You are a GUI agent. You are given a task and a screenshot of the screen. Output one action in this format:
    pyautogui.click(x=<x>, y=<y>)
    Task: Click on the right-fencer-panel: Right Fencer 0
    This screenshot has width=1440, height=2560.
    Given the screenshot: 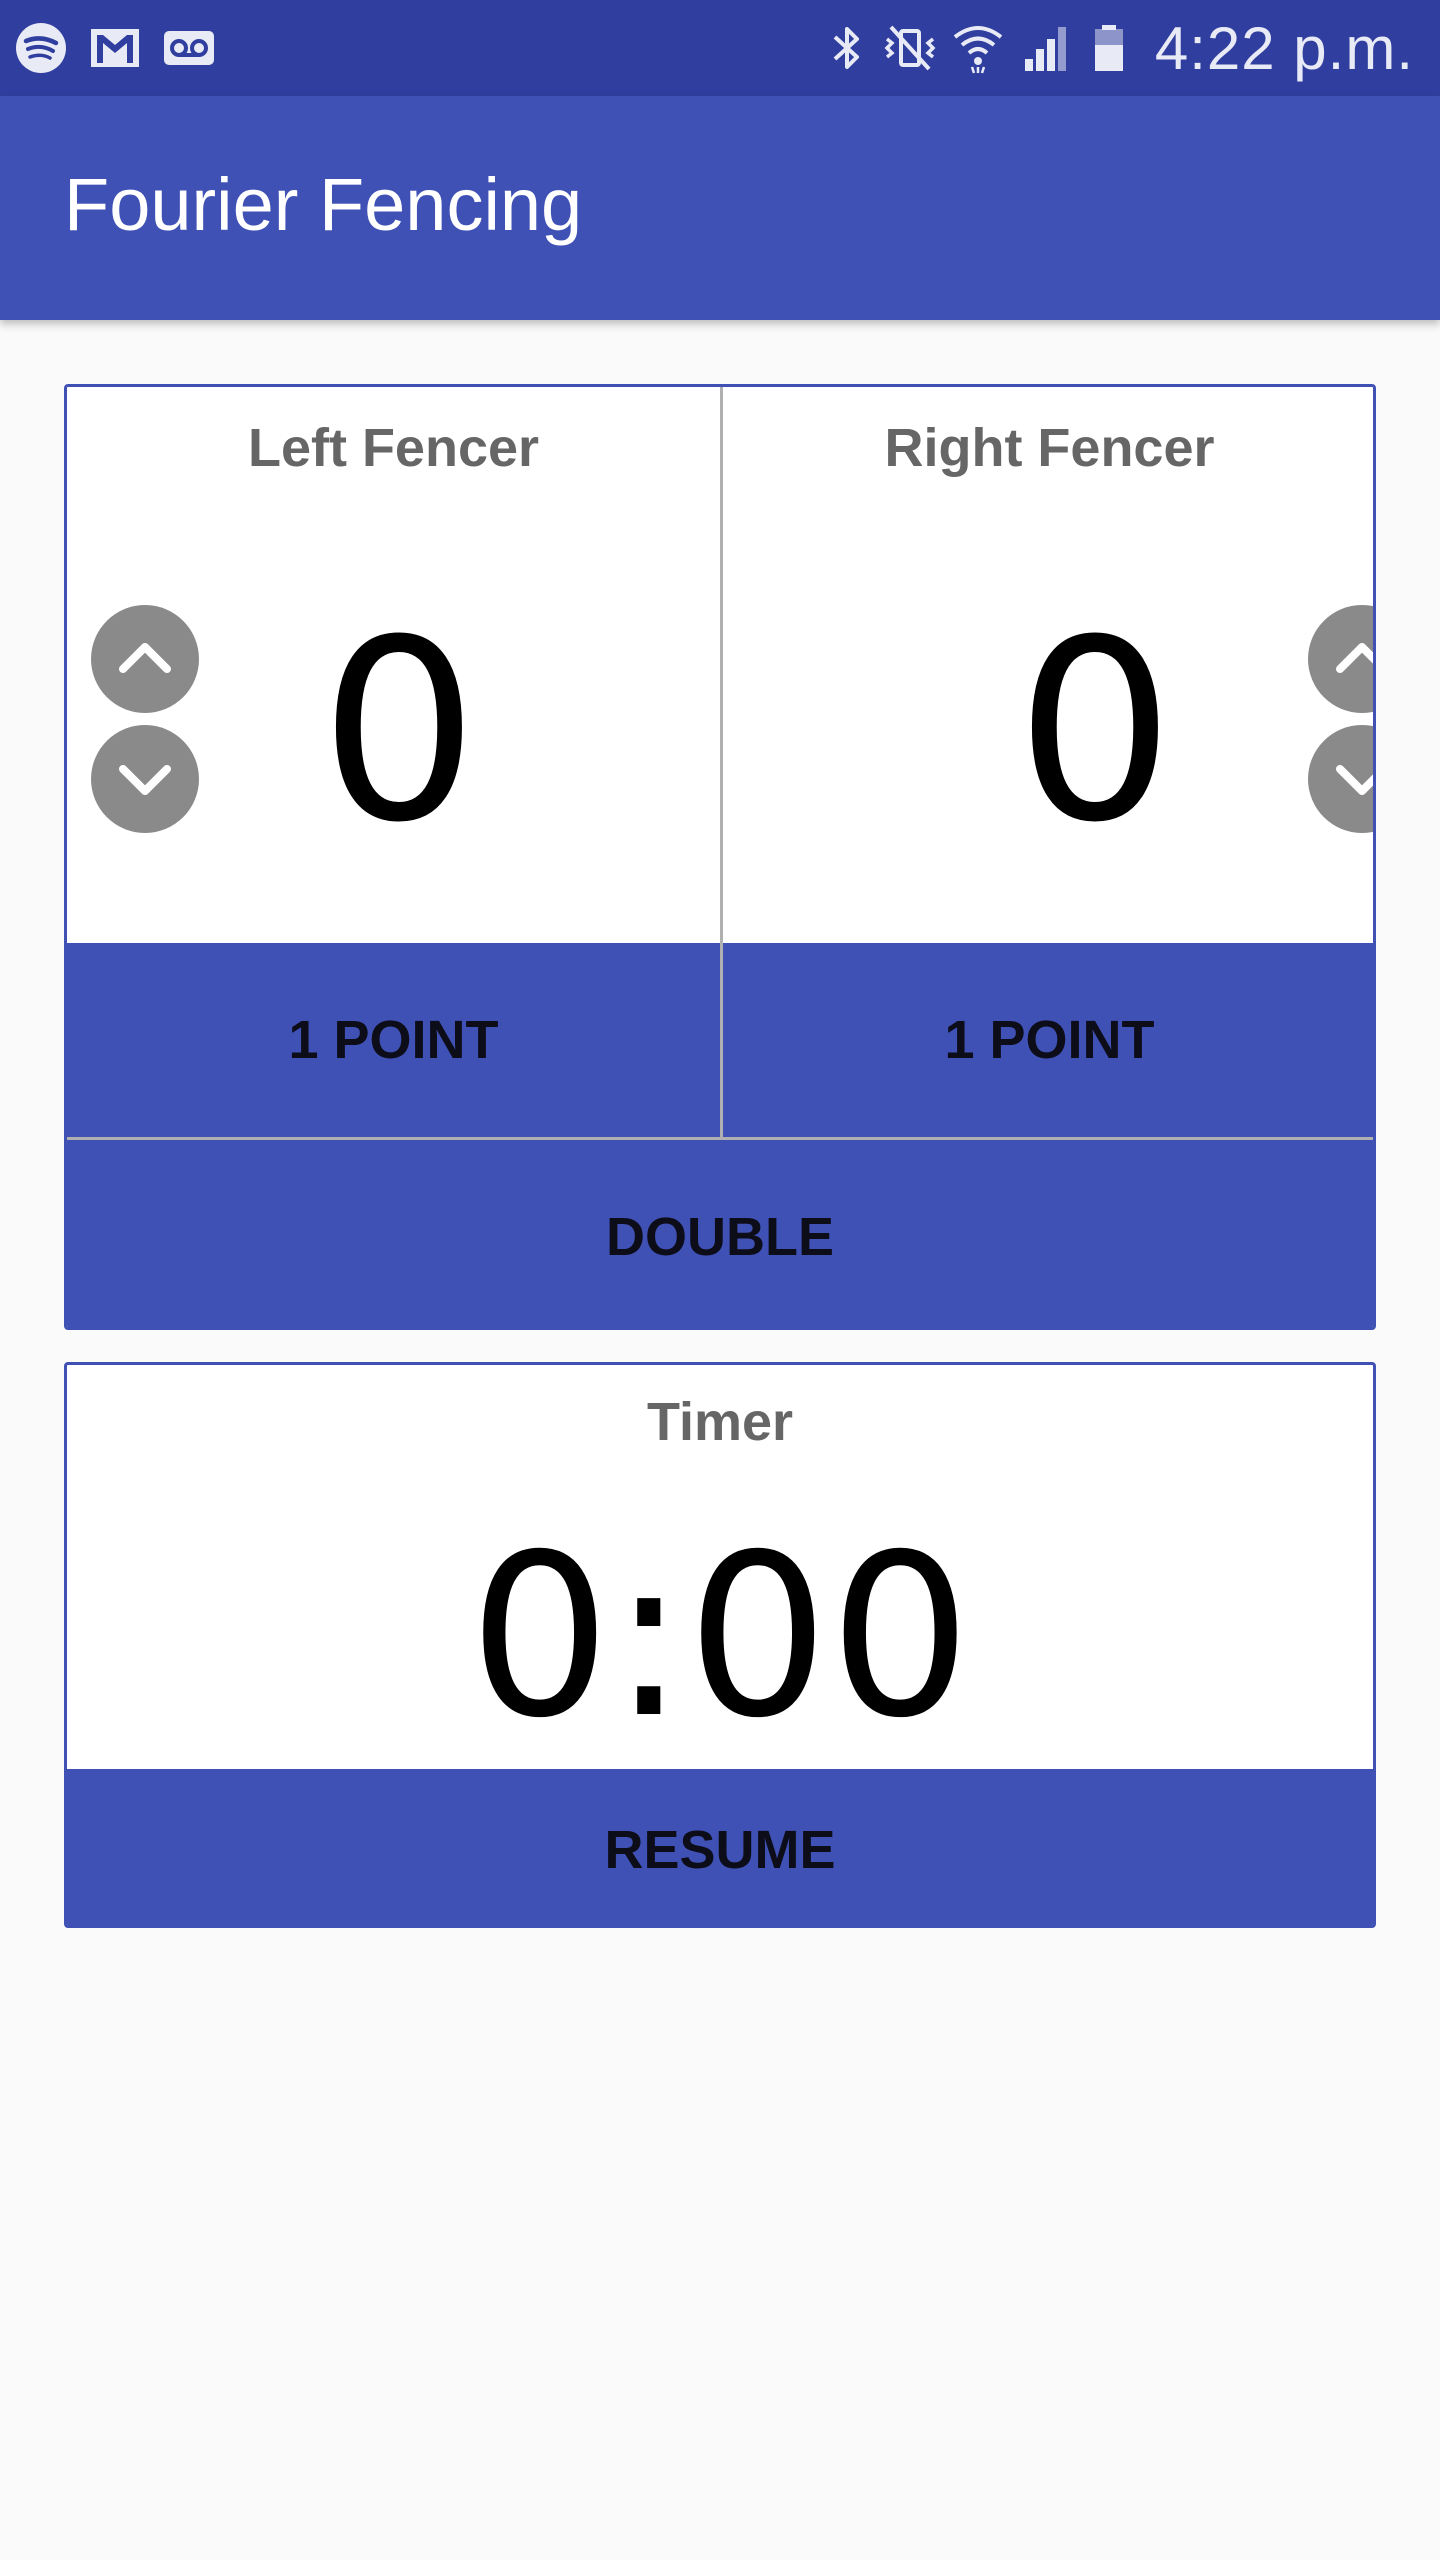 What is the action you would take?
    pyautogui.click(x=1048, y=665)
    